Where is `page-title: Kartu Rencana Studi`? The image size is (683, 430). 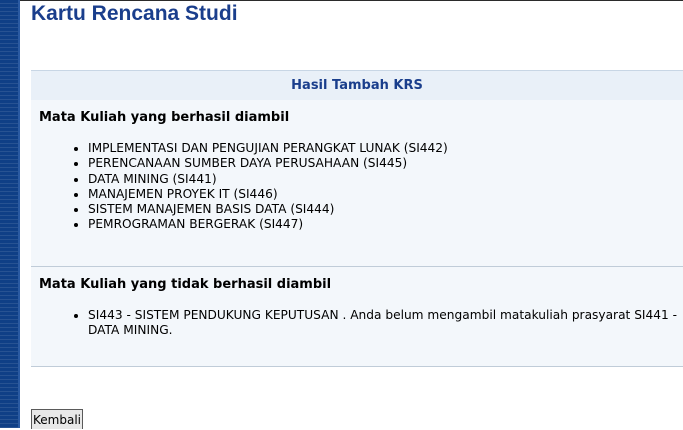
page-title: Kartu Rencana Studi is located at coordinates (134, 13).